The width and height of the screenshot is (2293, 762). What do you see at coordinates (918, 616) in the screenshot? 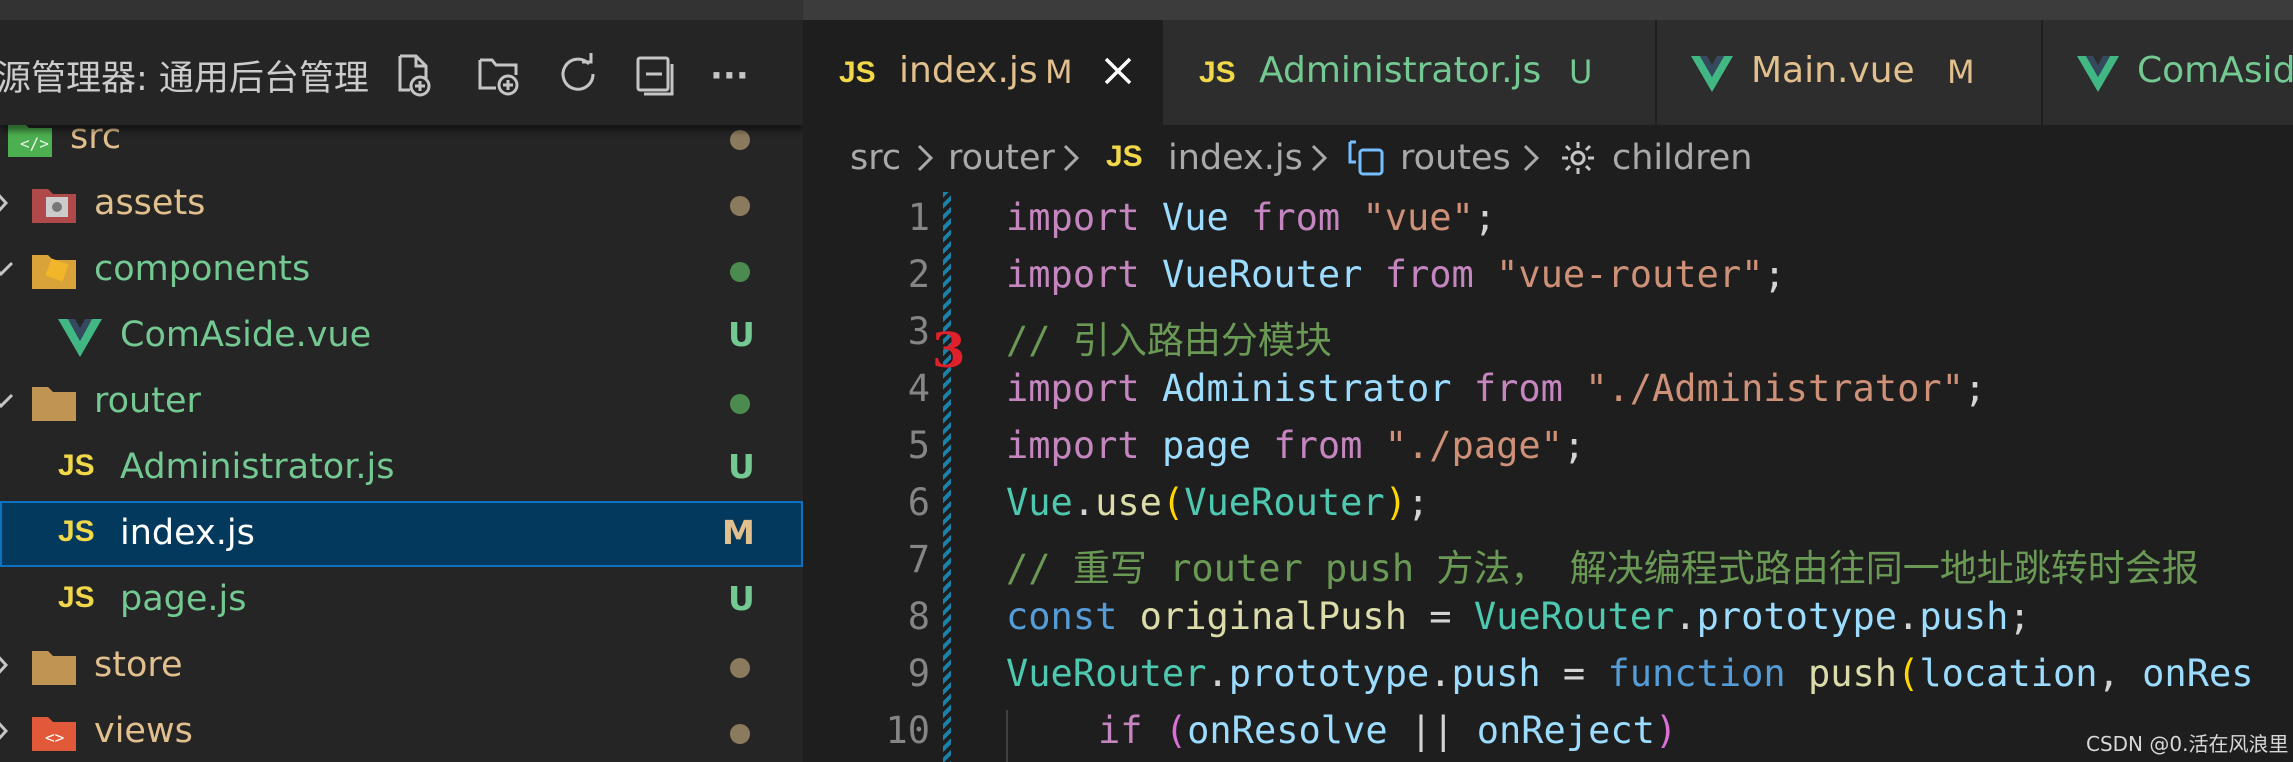
I see `line-number: 8` at bounding box center [918, 616].